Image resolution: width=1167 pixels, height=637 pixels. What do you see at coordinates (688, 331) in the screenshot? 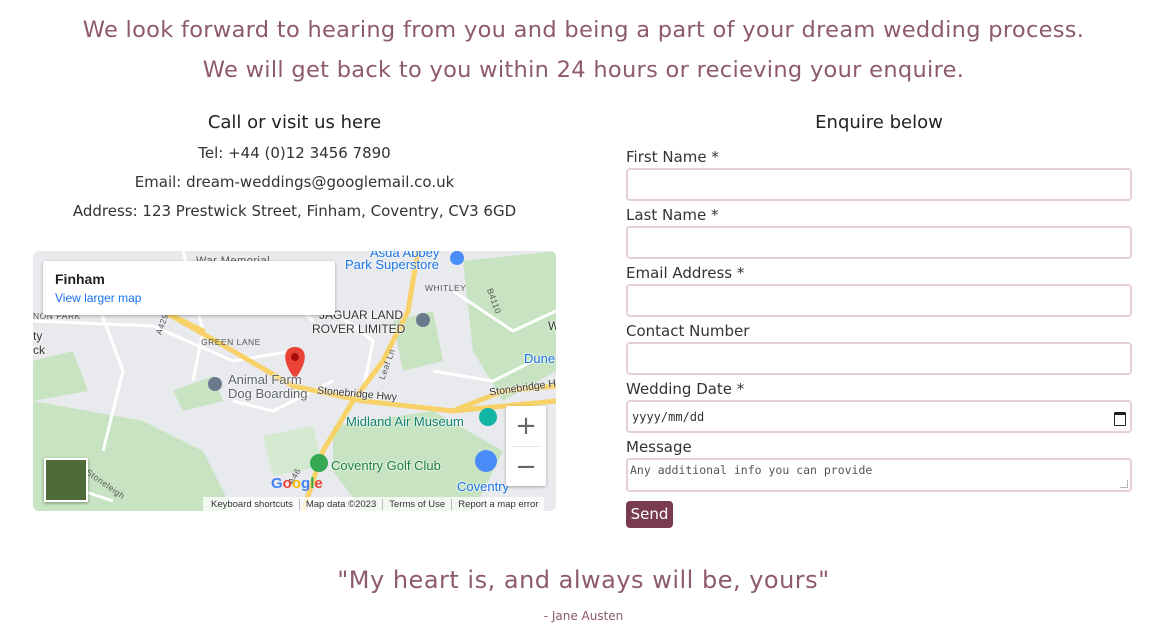
I see `contact-number-label: Contact Number` at bounding box center [688, 331].